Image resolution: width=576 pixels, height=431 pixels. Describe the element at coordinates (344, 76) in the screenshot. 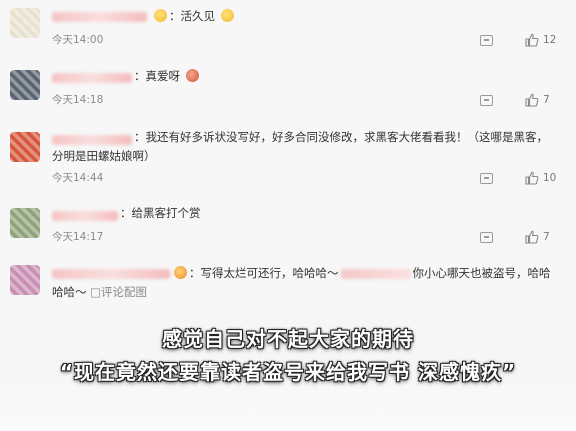

I see `comment-text: ：真爱呀` at that location.